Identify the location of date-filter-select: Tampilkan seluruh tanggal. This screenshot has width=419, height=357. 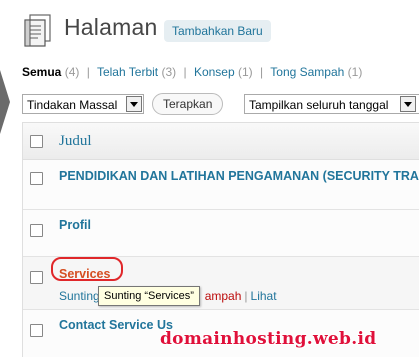
(331, 104).